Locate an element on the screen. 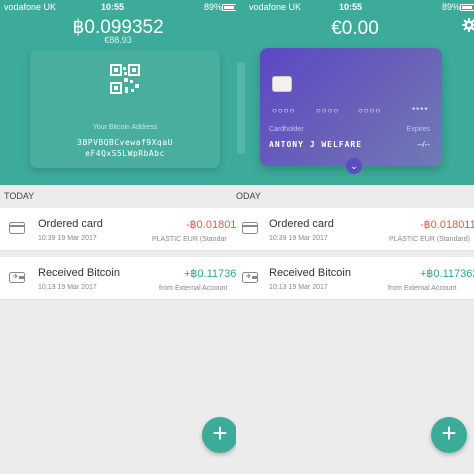  gear-icon is located at coordinates (468, 25).